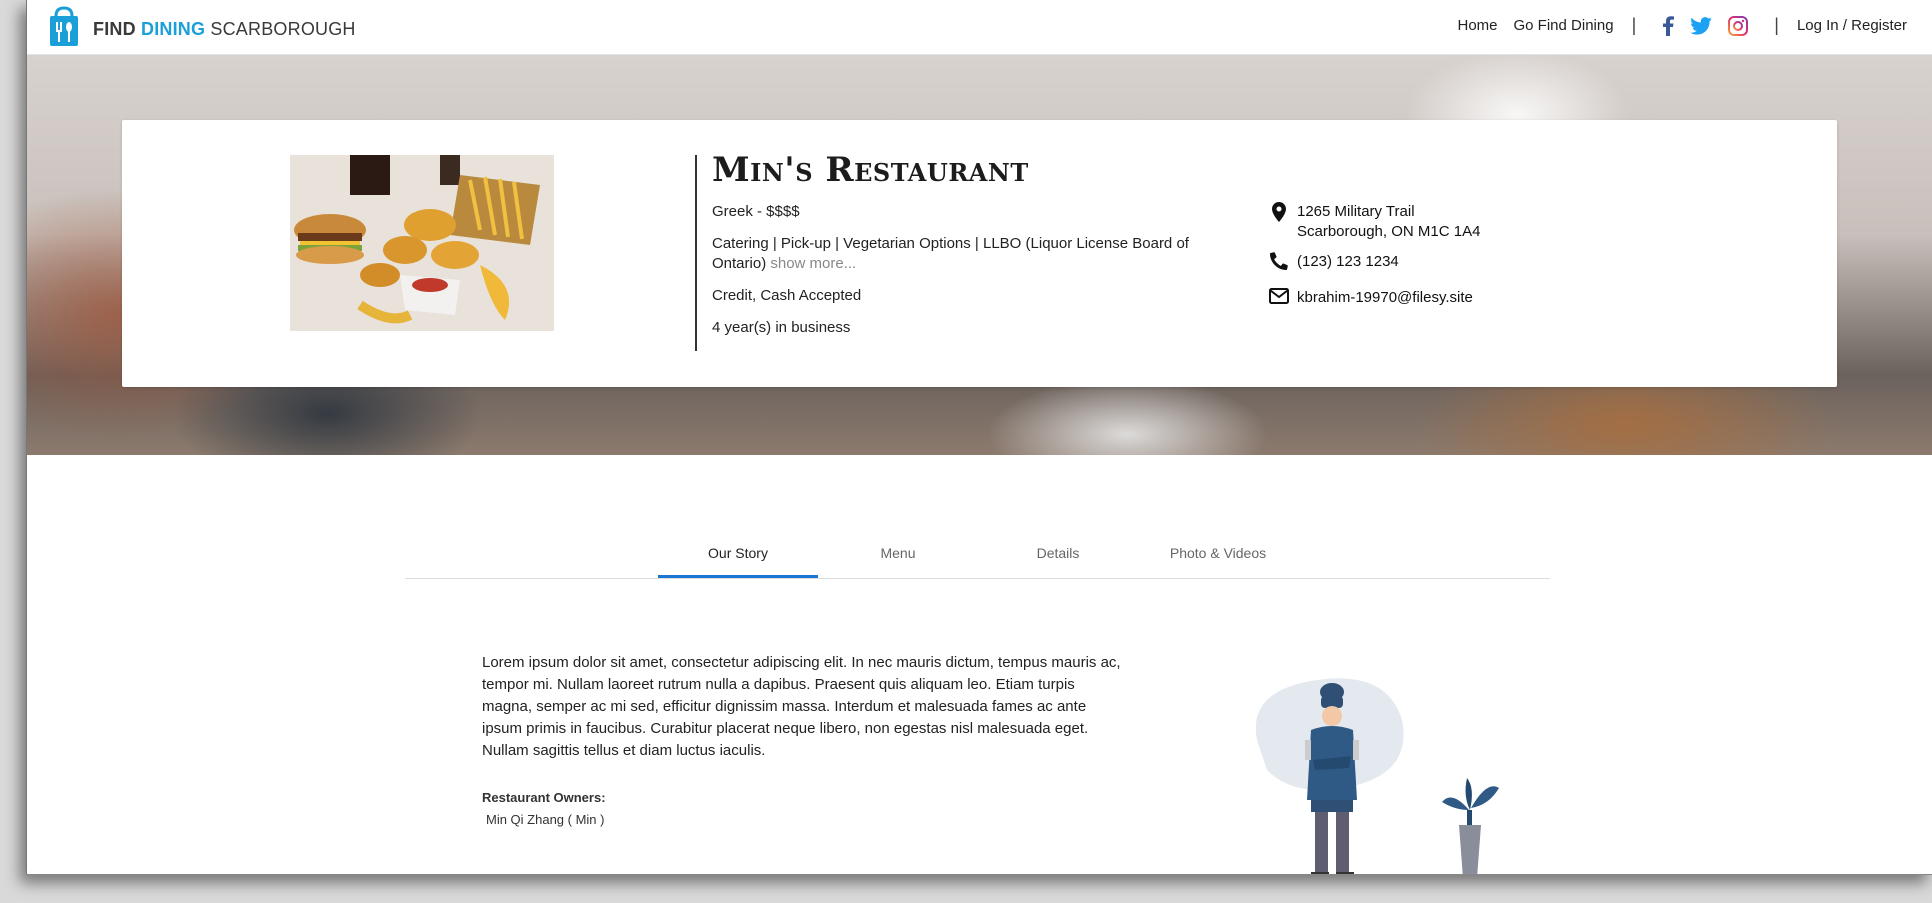 This screenshot has width=1932, height=903. I want to click on tabs: Our Story Menu Details Photo & Videos, so click(978, 554).